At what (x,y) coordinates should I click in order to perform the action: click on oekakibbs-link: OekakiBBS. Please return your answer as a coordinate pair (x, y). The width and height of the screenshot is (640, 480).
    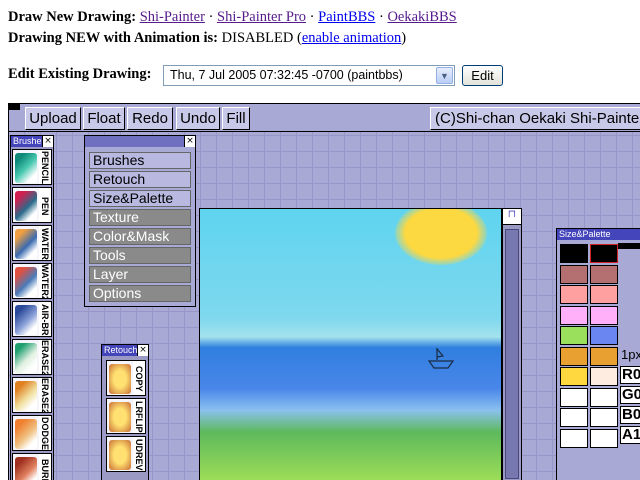
    Looking at the image, I should click on (421, 17).